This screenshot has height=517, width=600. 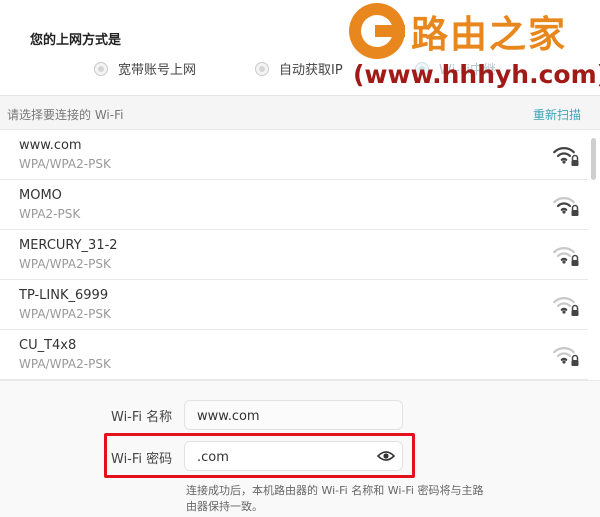 What do you see at coordinates (40, 195) in the screenshot?
I see `network-ssid: MOMO` at bounding box center [40, 195].